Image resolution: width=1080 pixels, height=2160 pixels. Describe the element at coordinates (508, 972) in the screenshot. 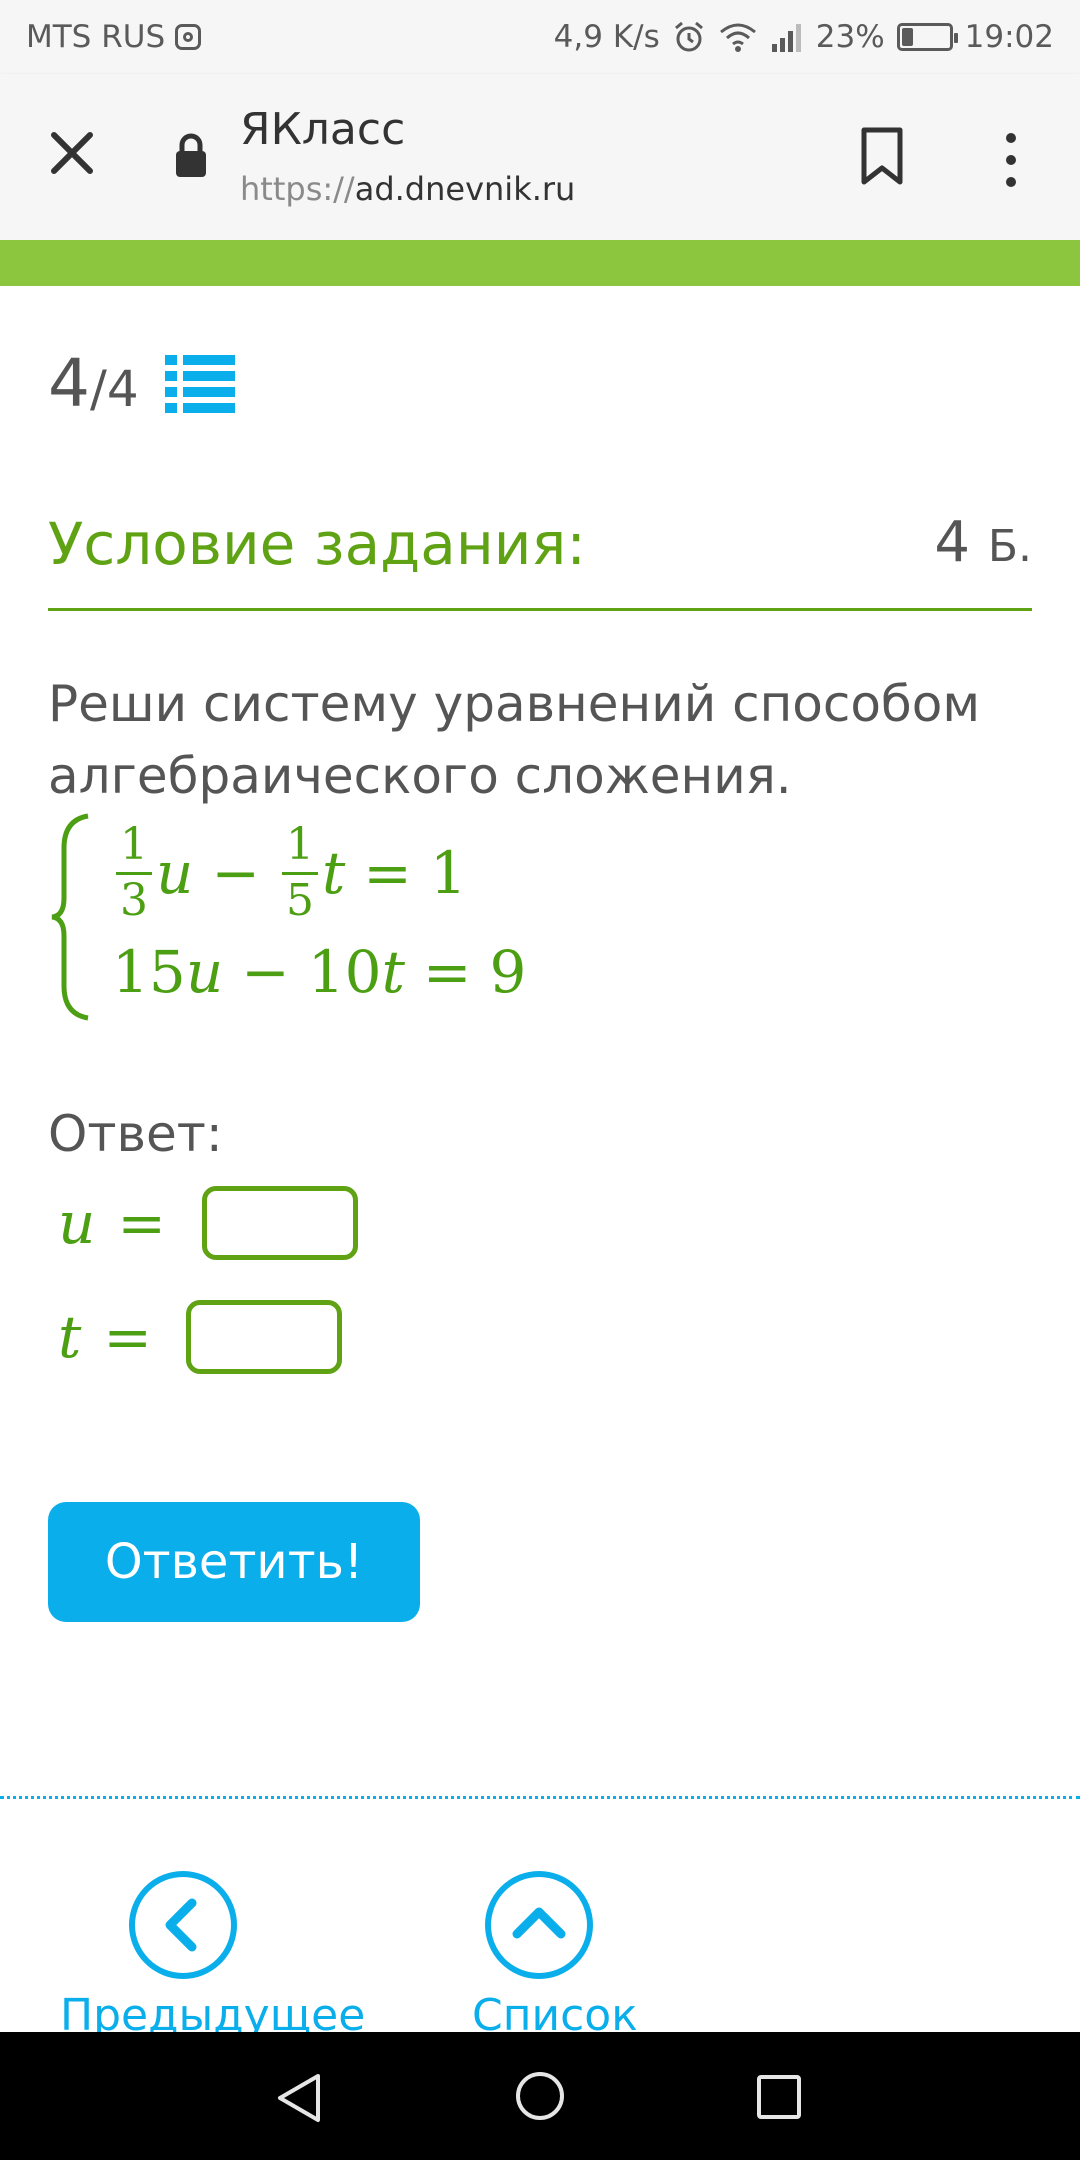

I see `rhs-value: 9` at that location.